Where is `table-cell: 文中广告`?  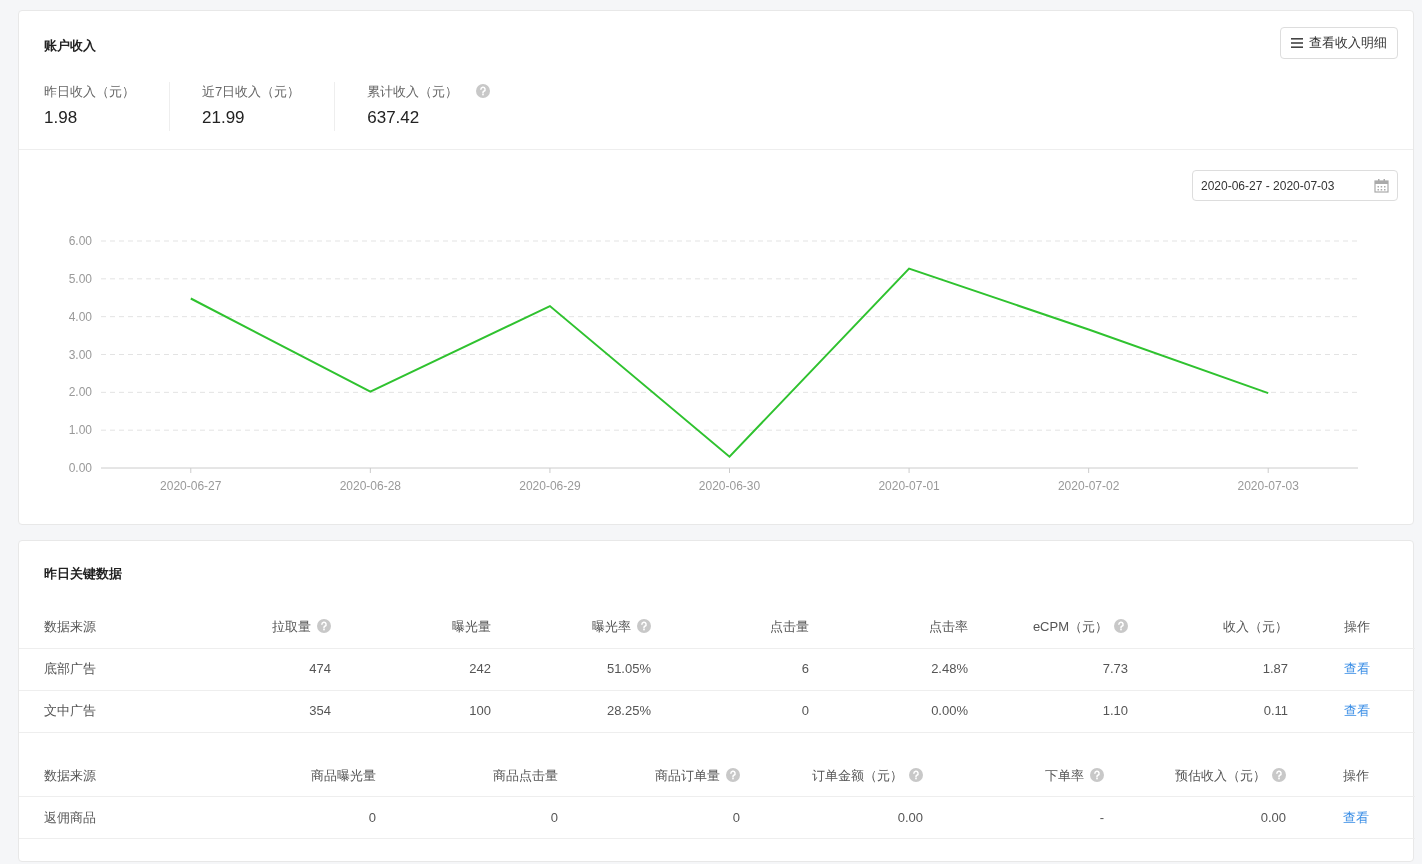 table-cell: 文中广告 is located at coordinates (70, 711).